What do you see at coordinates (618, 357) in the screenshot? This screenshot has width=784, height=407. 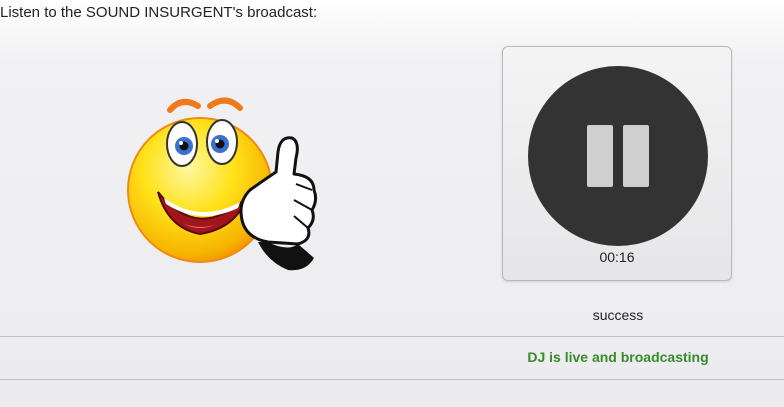 I see `broadcast-status-message: DJ is live and broadcasting` at bounding box center [618, 357].